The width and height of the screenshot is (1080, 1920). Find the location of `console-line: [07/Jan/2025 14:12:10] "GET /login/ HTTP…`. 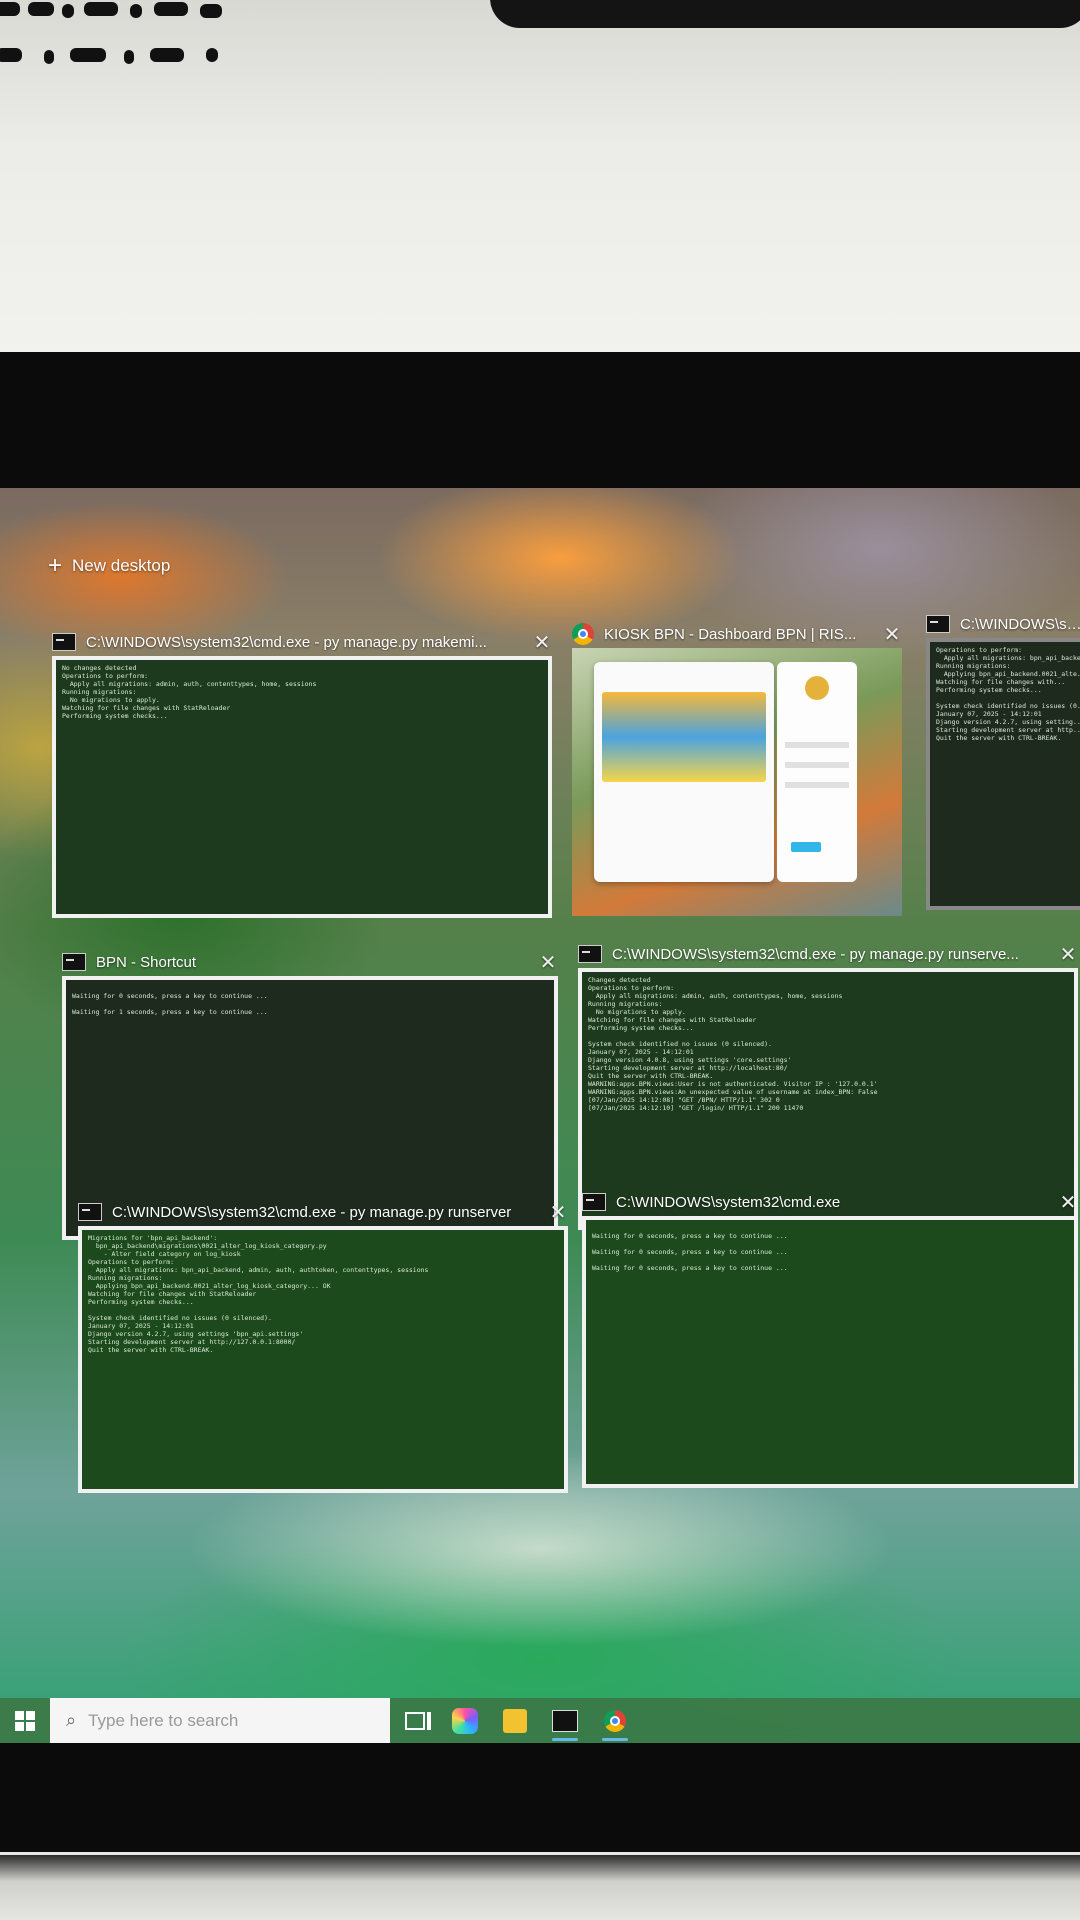

console-line: [07/Jan/2025 14:12:10] "GET /login/ HTTP… is located at coordinates (696, 1108).